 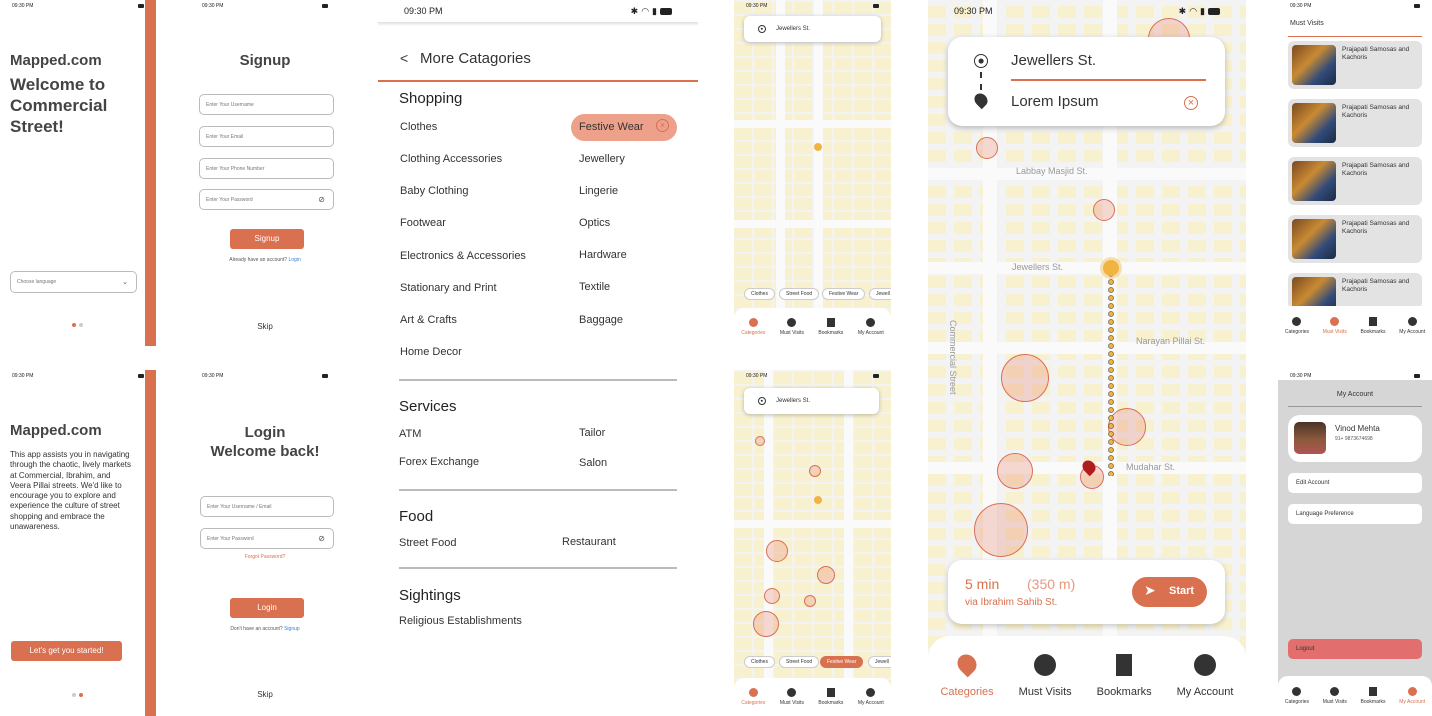 What do you see at coordinates (594, 287) in the screenshot?
I see `category-textile: Textile` at bounding box center [594, 287].